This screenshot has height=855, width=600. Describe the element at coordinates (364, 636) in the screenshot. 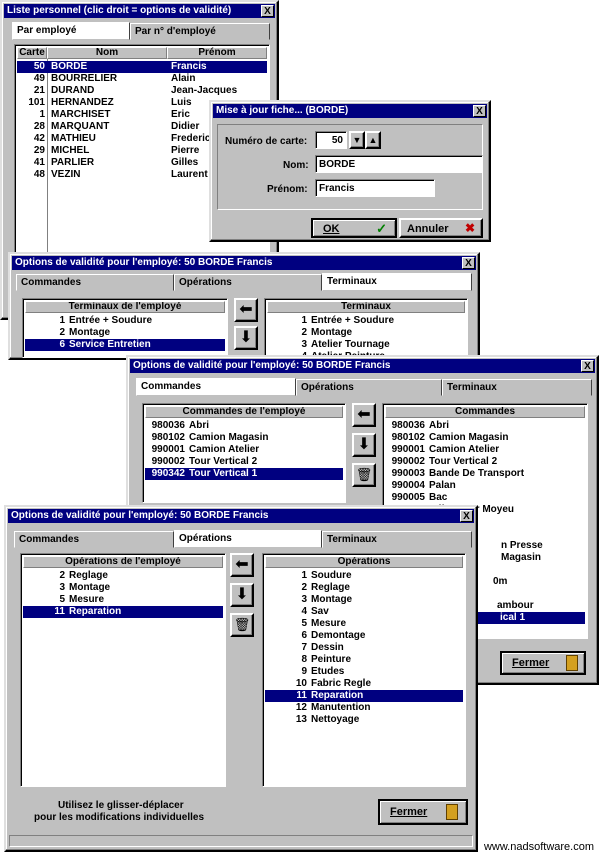

I see `list-item: 6 Demontage` at that location.